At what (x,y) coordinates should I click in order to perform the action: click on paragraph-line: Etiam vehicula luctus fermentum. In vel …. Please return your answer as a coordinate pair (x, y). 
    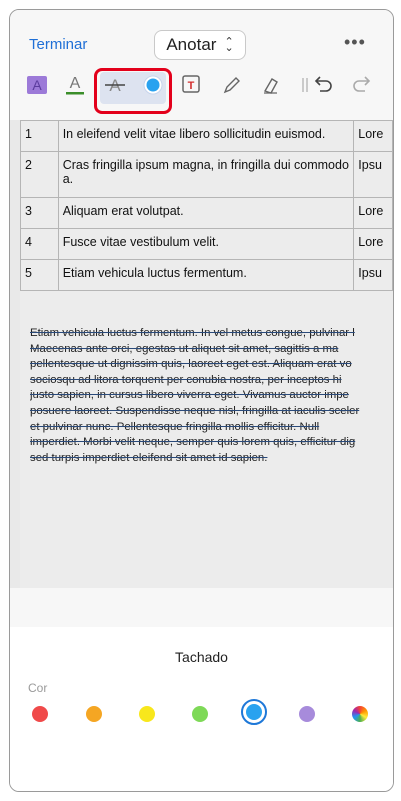
    Looking at the image, I should click on (192, 333).